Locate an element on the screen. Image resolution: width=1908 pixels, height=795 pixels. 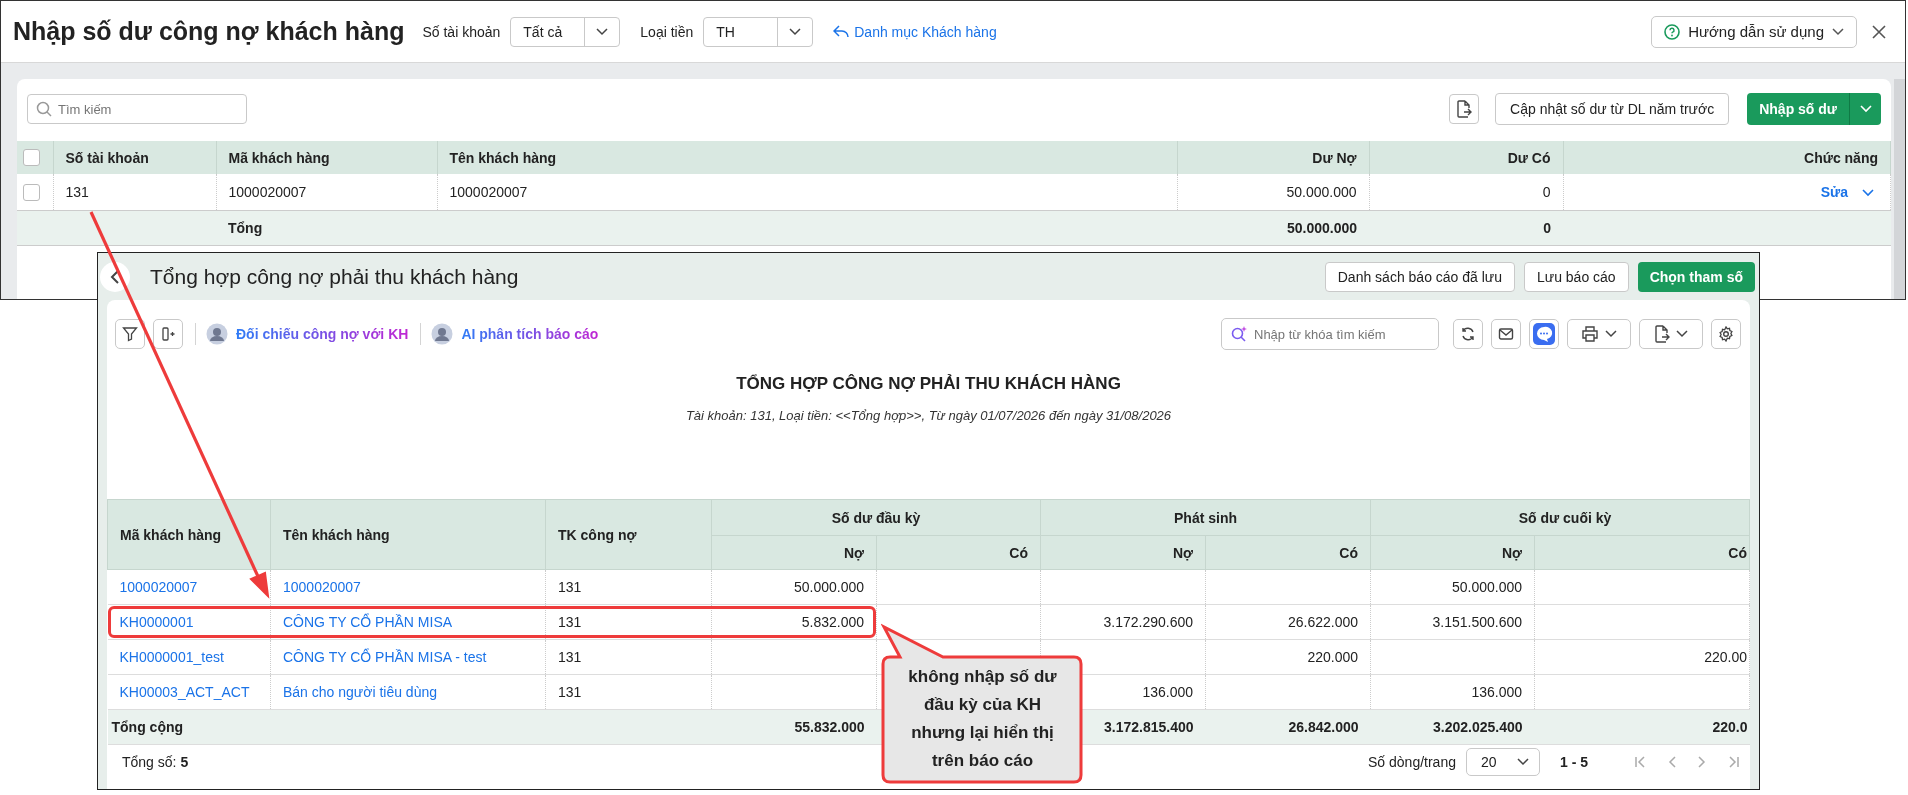
filter-icon is located at coordinates (130, 334).